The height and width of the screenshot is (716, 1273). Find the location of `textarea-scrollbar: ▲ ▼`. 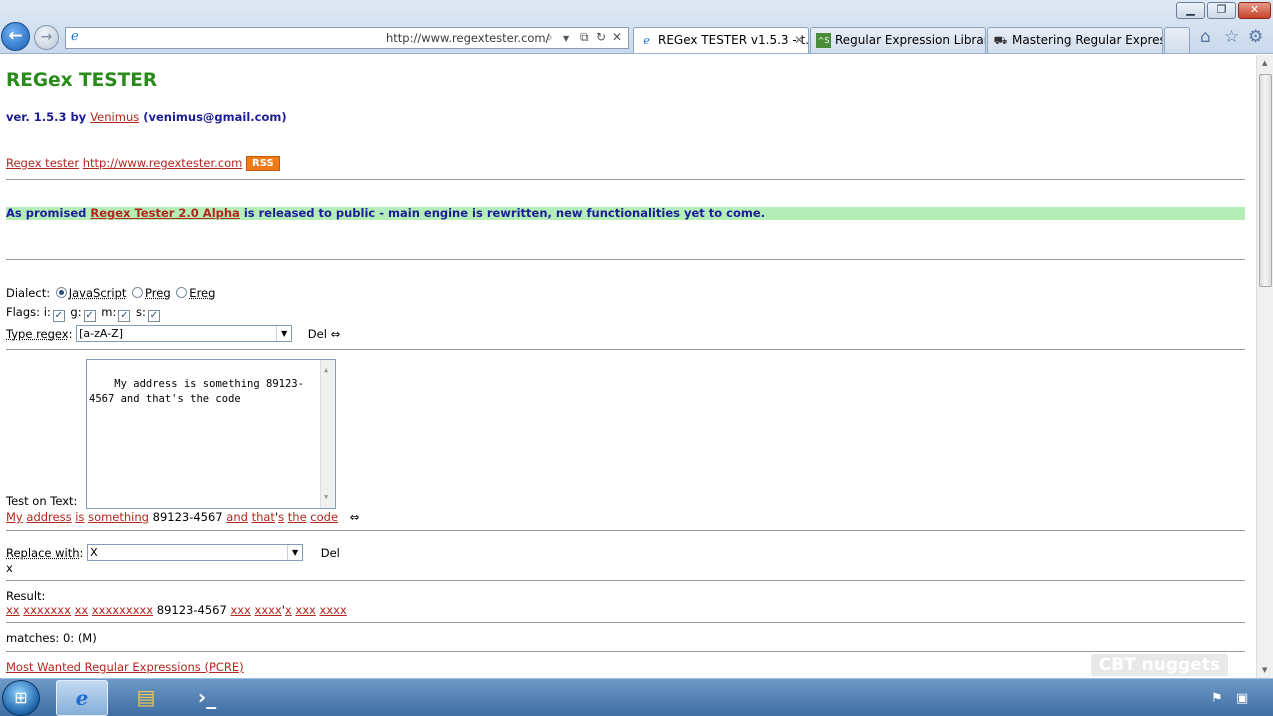

textarea-scrollbar: ▲ ▼ is located at coordinates (327, 434).